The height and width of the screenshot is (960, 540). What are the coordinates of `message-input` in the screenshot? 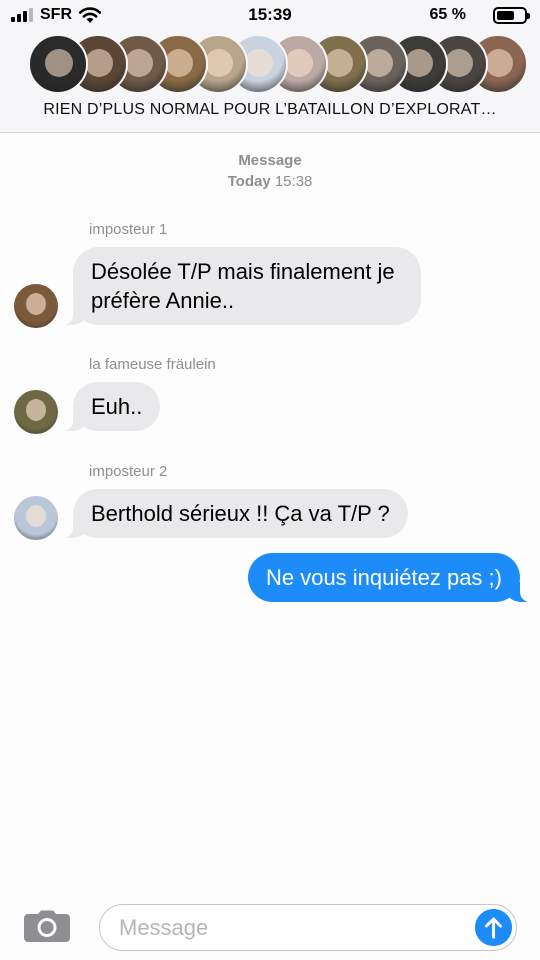 It's located at (289, 928).